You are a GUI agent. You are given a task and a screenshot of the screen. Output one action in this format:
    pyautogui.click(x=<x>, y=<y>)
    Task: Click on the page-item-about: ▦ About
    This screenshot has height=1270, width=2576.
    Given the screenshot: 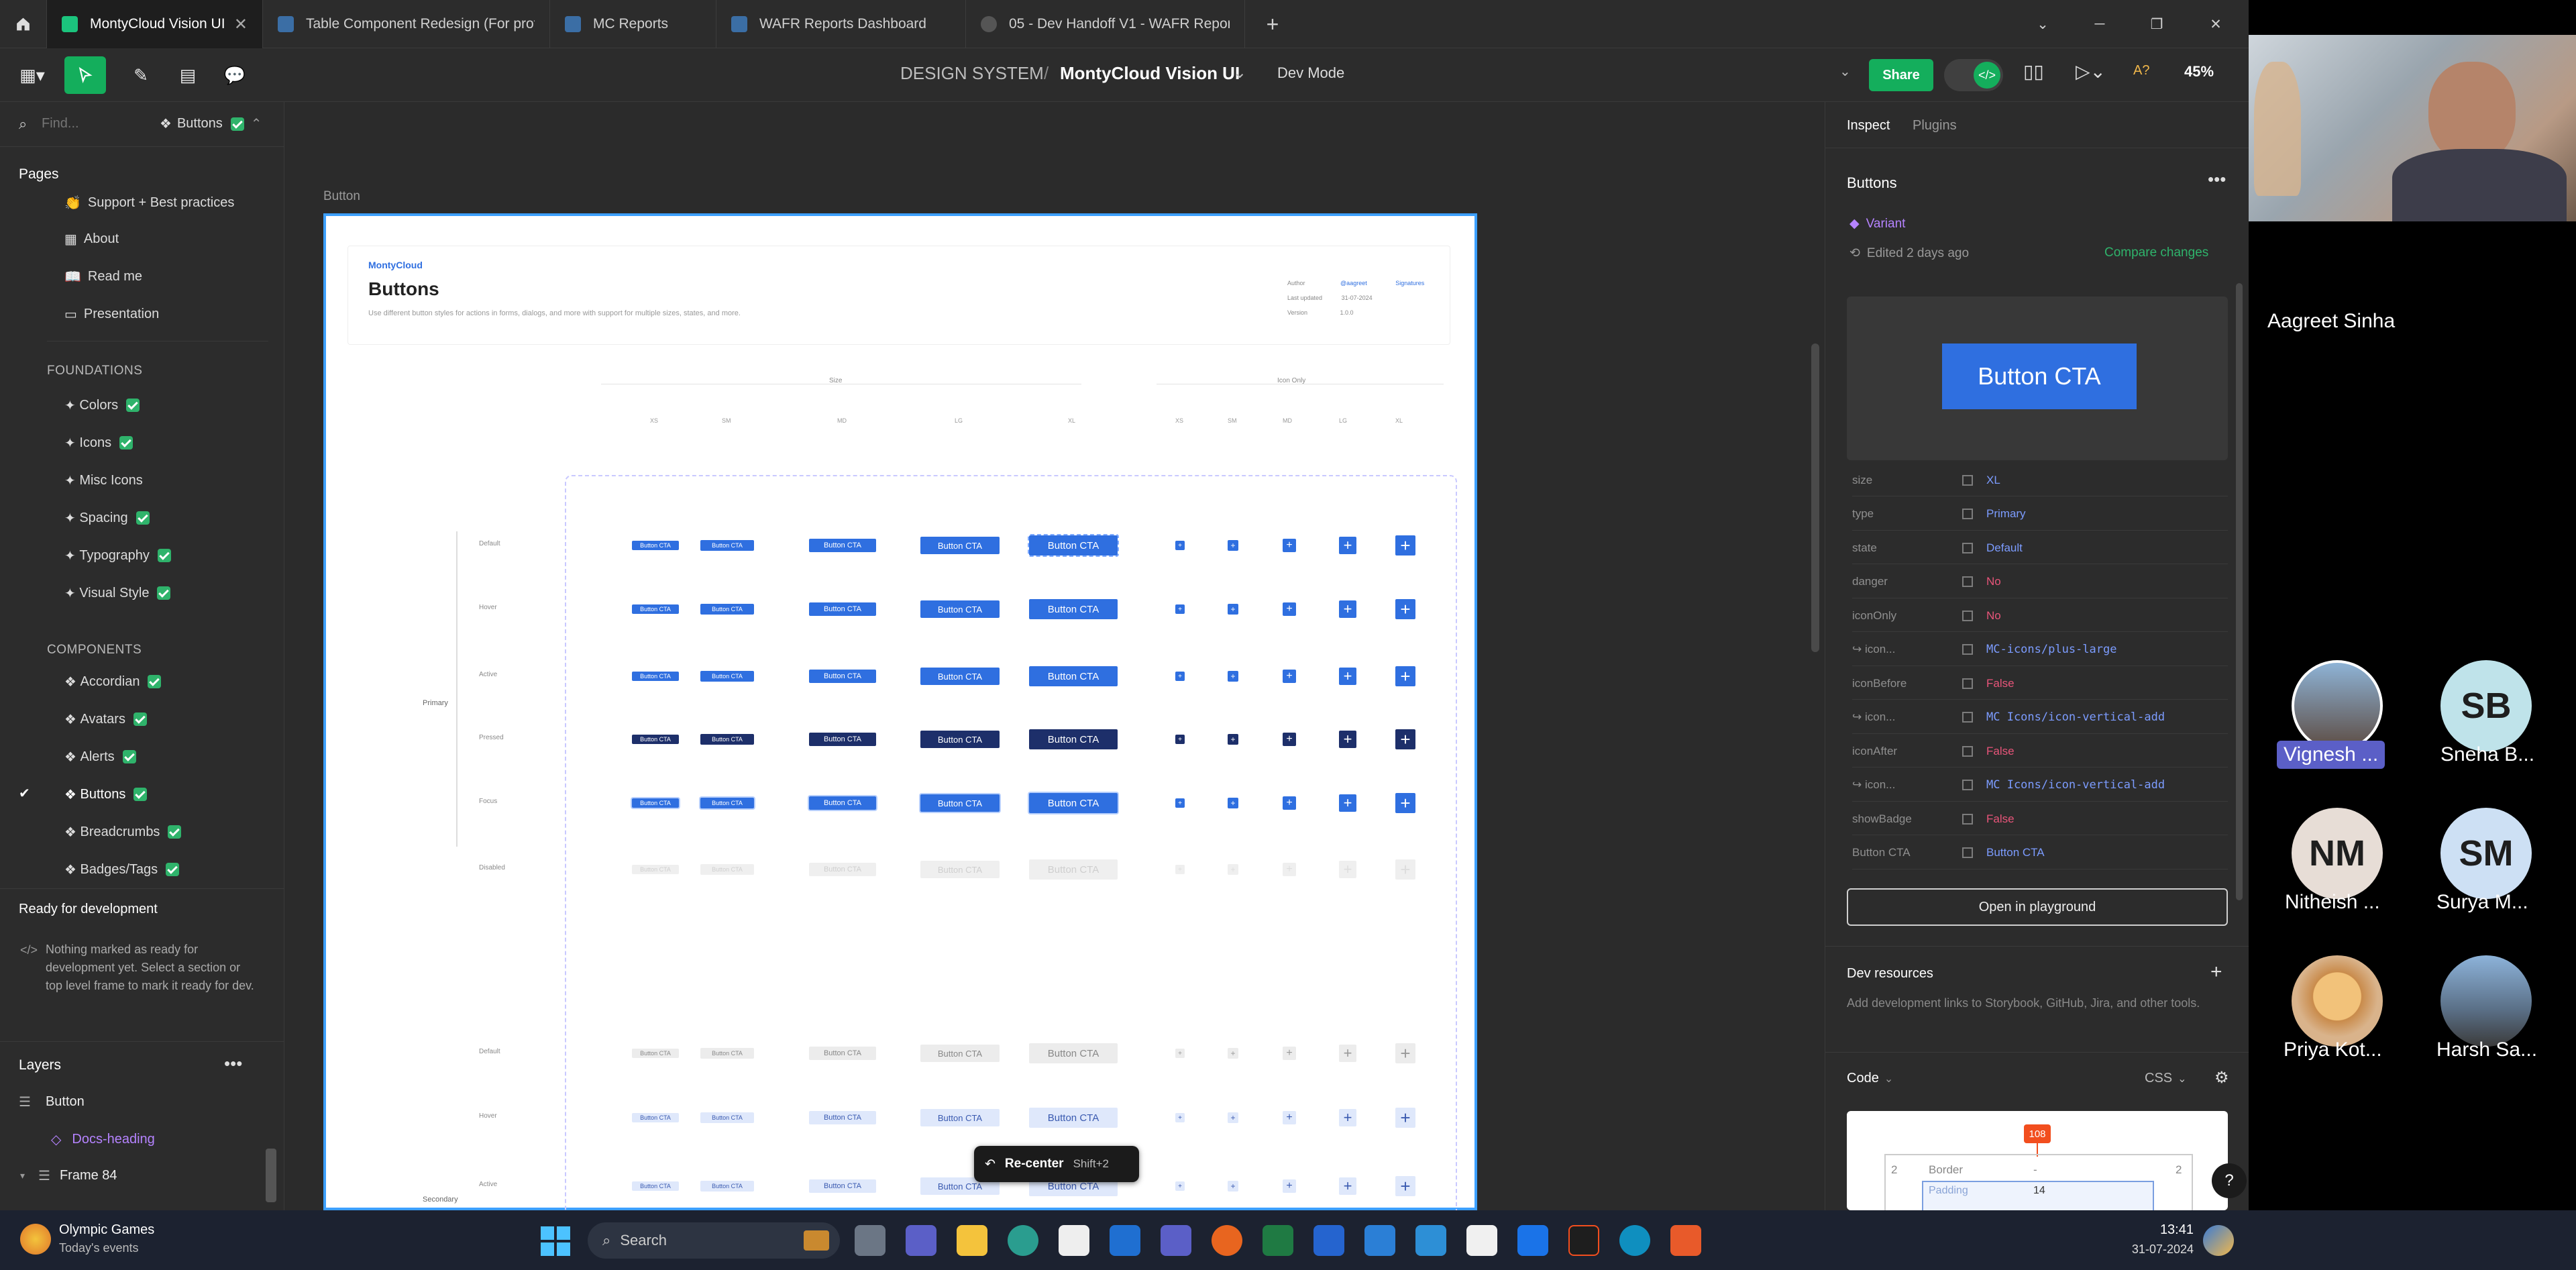 What is the action you would take?
    pyautogui.click(x=91, y=238)
    